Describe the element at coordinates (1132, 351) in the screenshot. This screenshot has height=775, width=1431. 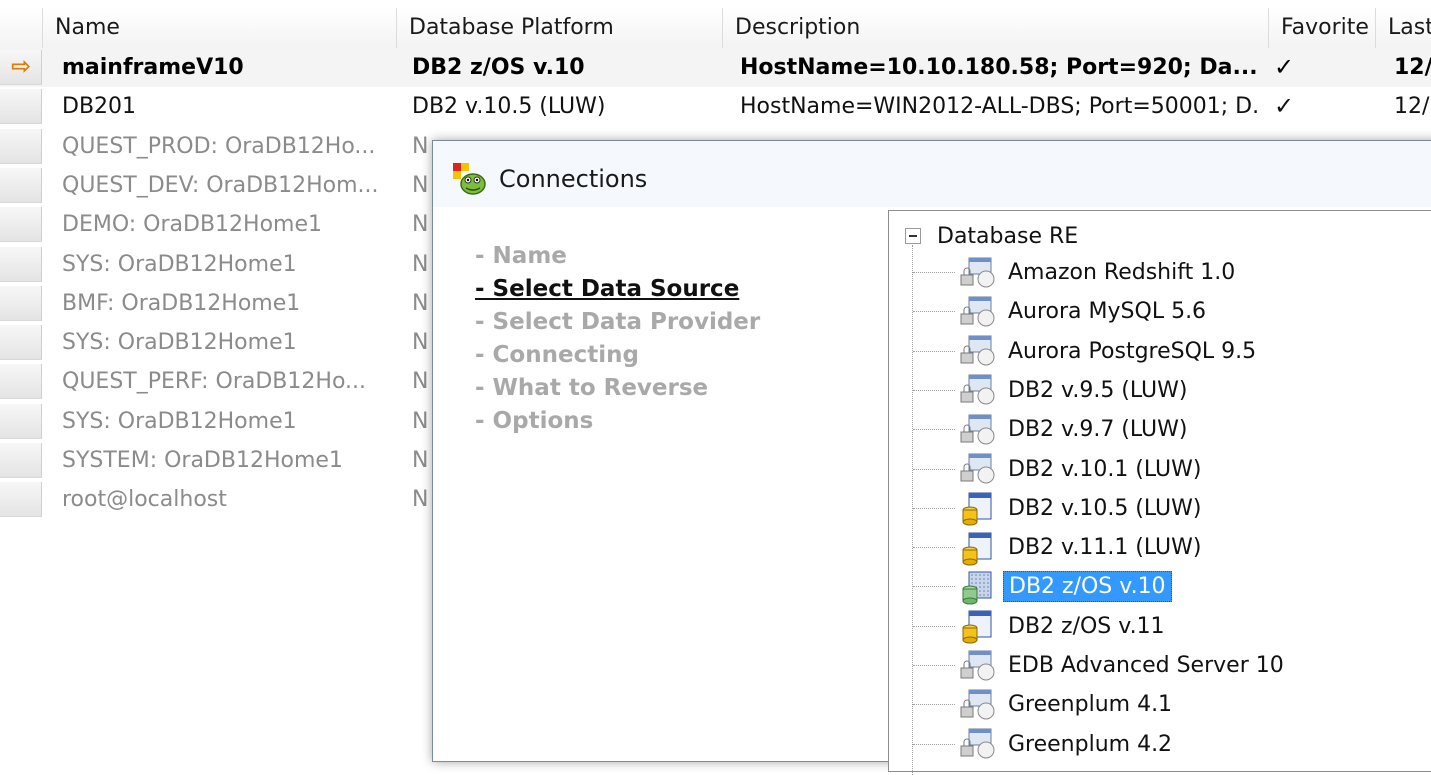
I see `tree-item-label: Aurora PostgreSQL 9.5` at that location.